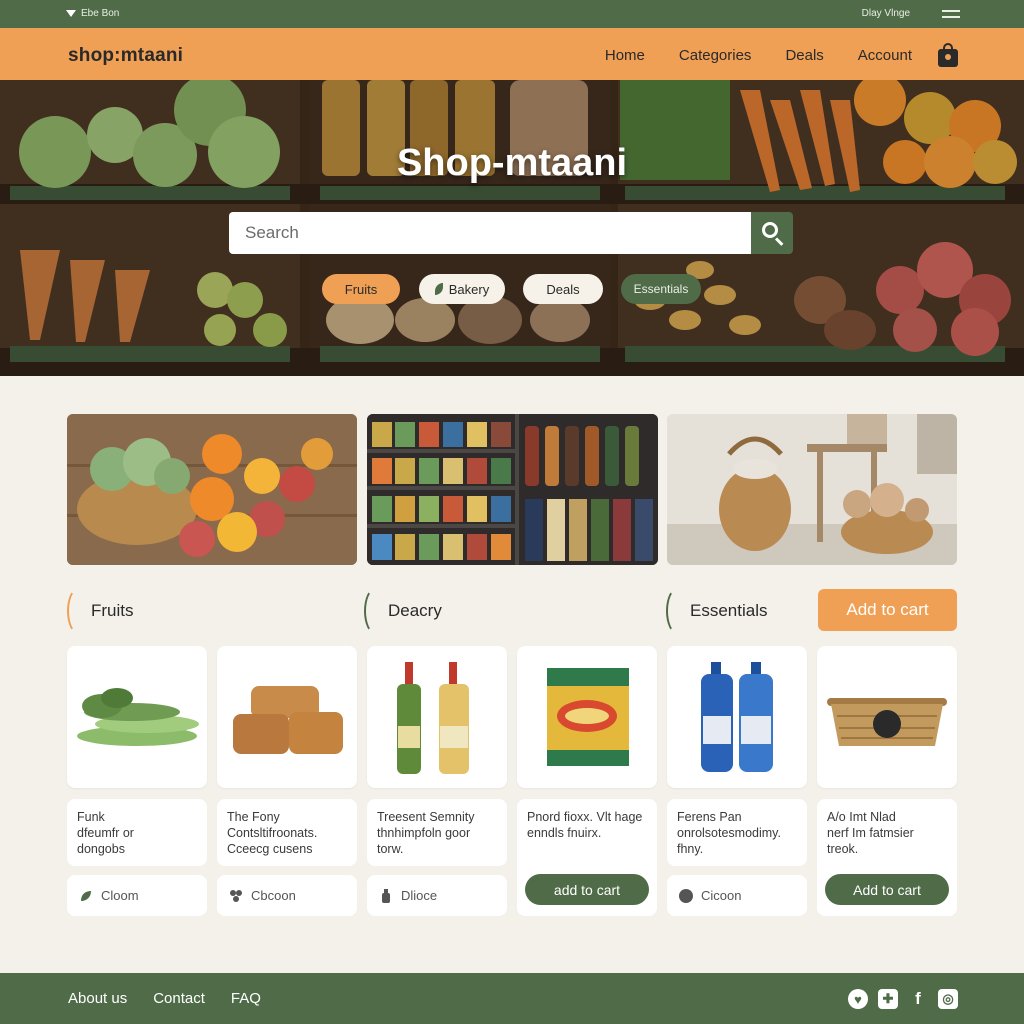  Describe the element at coordinates (288, 720) in the screenshot. I see `bread-rolls-image` at that location.